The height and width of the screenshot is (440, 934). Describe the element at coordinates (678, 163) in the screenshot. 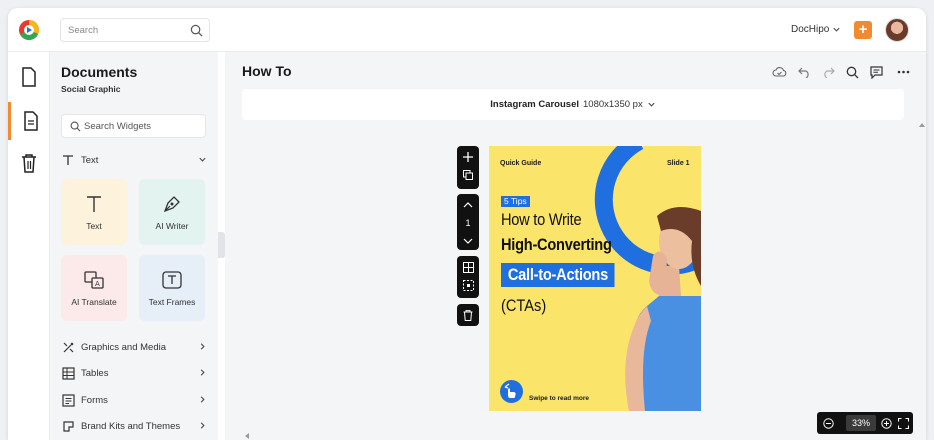

I see `canvas-label-right: Slide 1` at that location.